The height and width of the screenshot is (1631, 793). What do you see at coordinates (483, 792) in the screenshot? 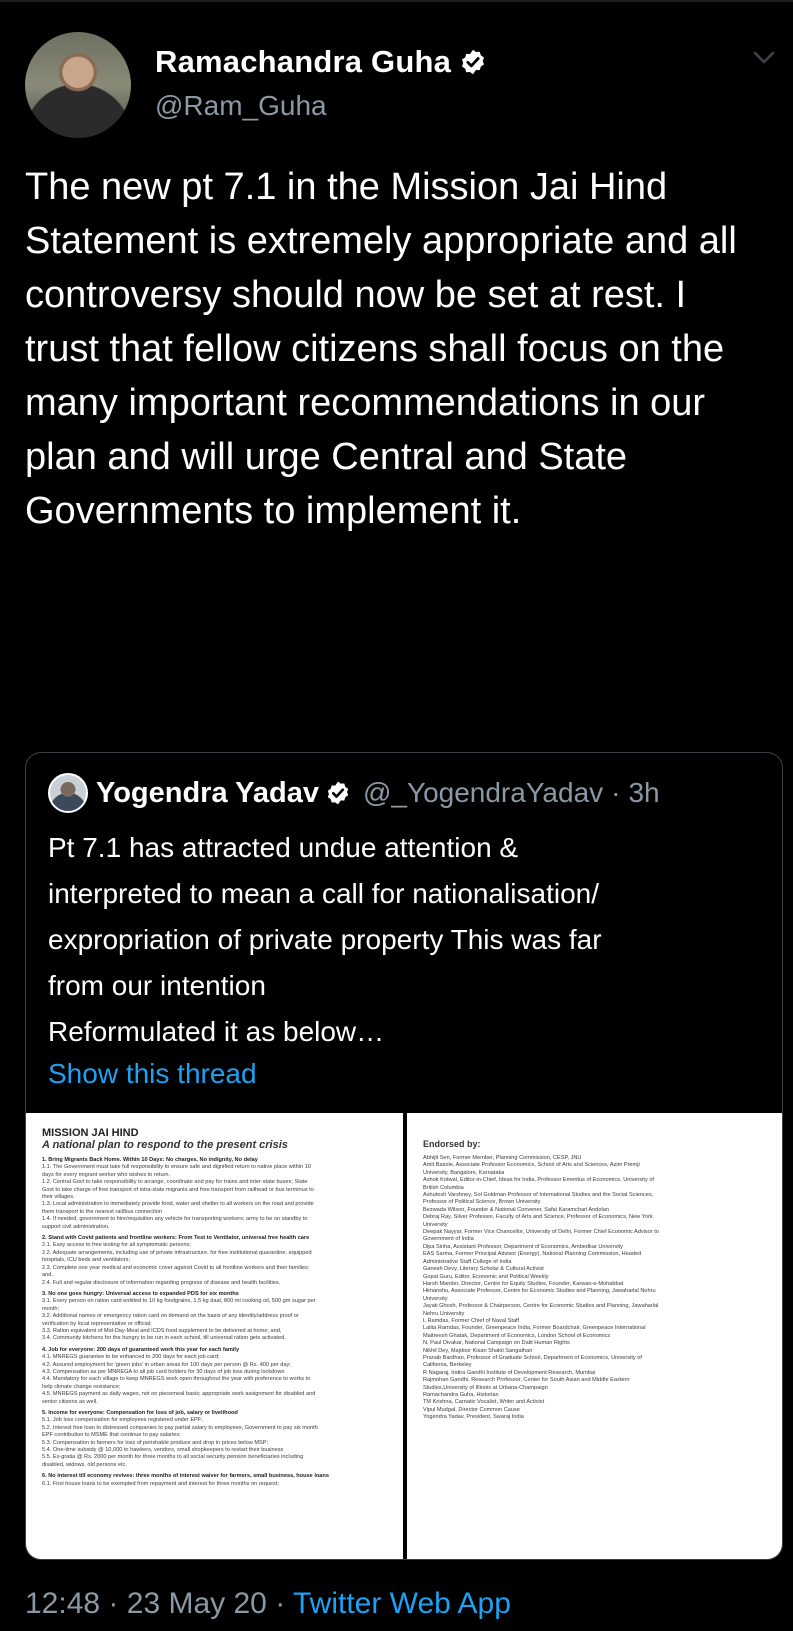
I see `quoted-author-handle: @_YogendraYadav` at bounding box center [483, 792].